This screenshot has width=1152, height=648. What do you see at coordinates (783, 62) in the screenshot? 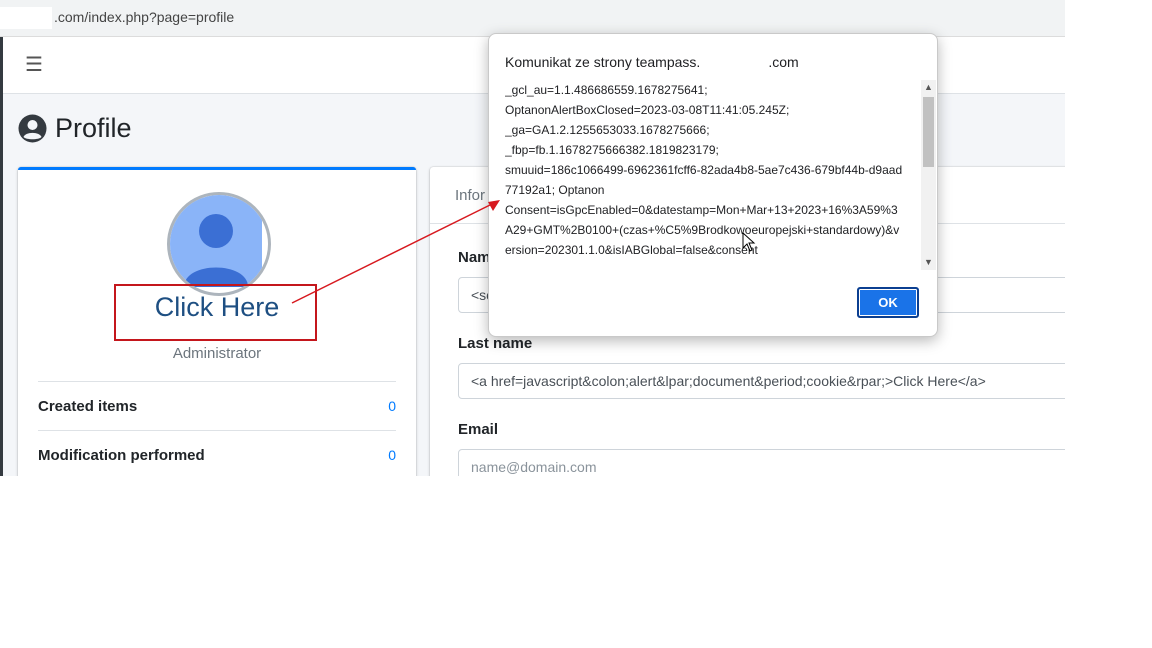
I see `dialog-title-suffix: .com` at bounding box center [783, 62].